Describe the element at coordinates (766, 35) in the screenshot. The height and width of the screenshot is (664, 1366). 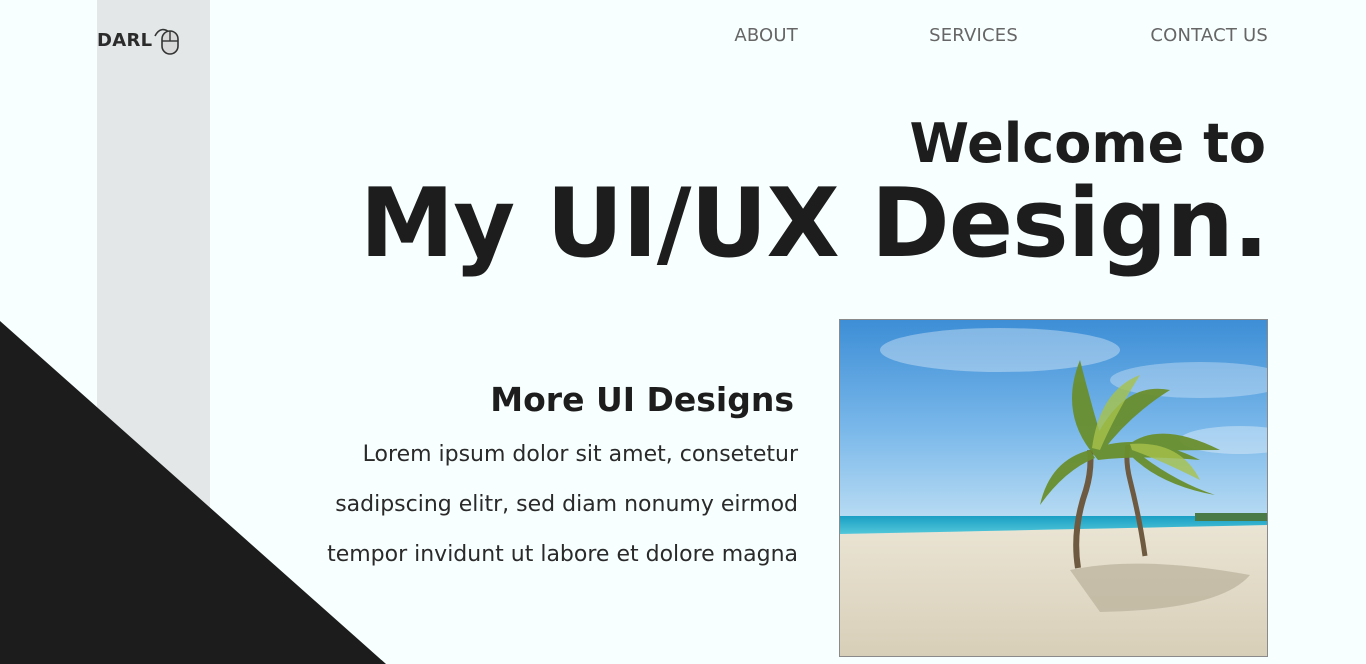
I see `nav-about: ABOUT` at that location.